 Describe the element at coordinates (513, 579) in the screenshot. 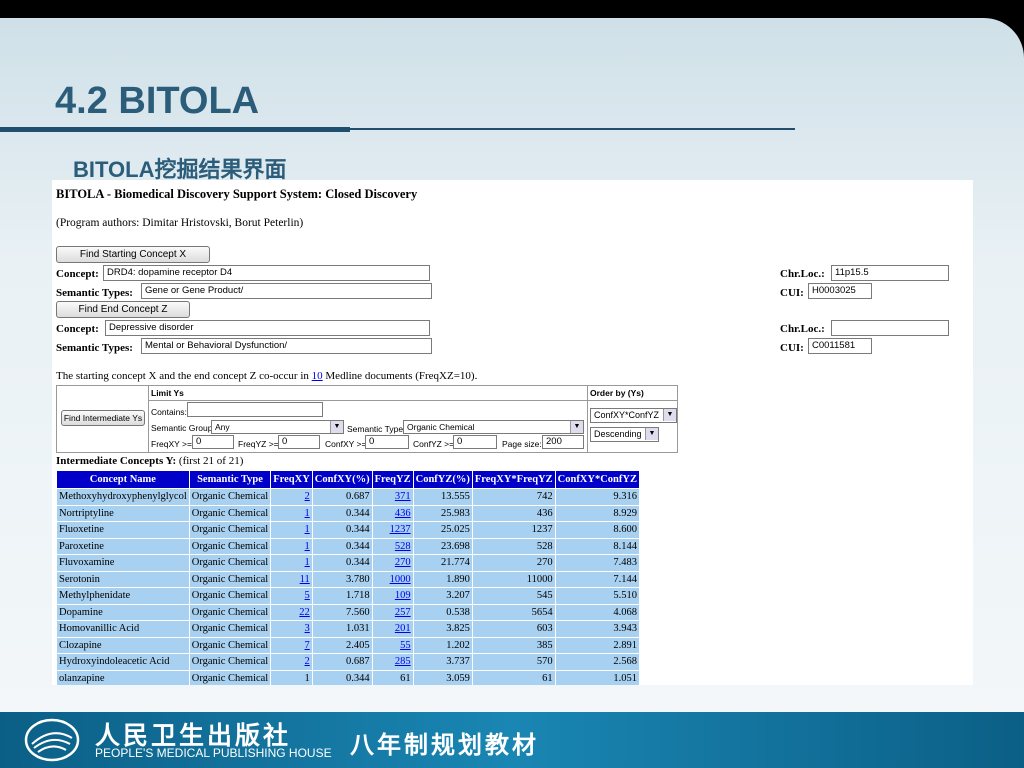

I see `table-cell: 11000` at that location.